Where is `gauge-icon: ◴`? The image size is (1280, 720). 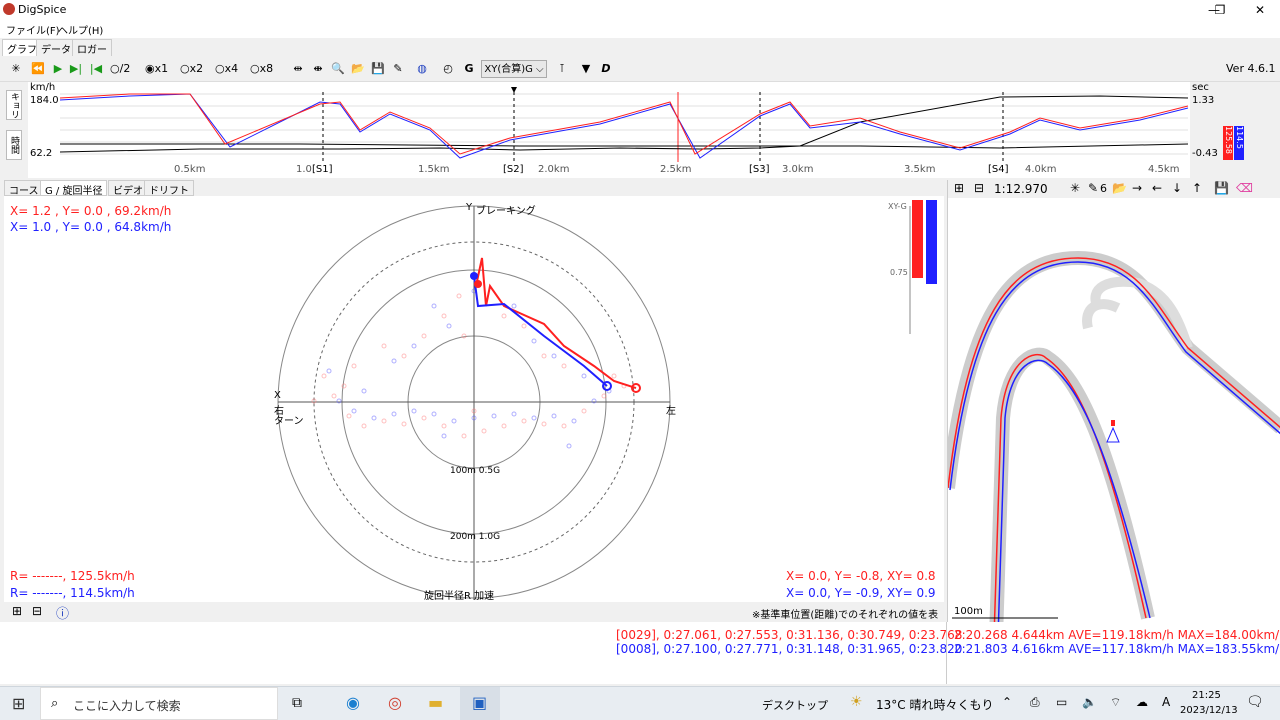
gauge-icon: ◴ is located at coordinates (448, 69).